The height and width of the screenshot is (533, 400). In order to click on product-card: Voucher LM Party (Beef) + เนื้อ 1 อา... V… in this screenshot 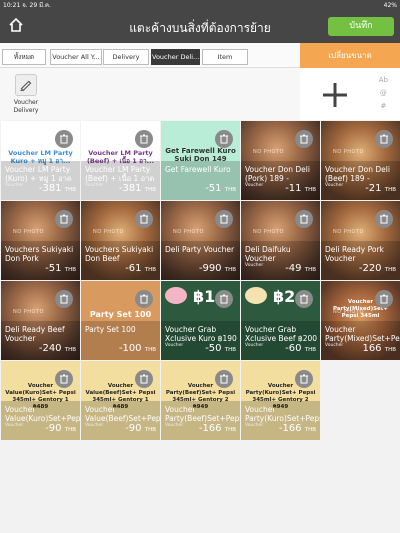, I will do `click(120, 160)`.